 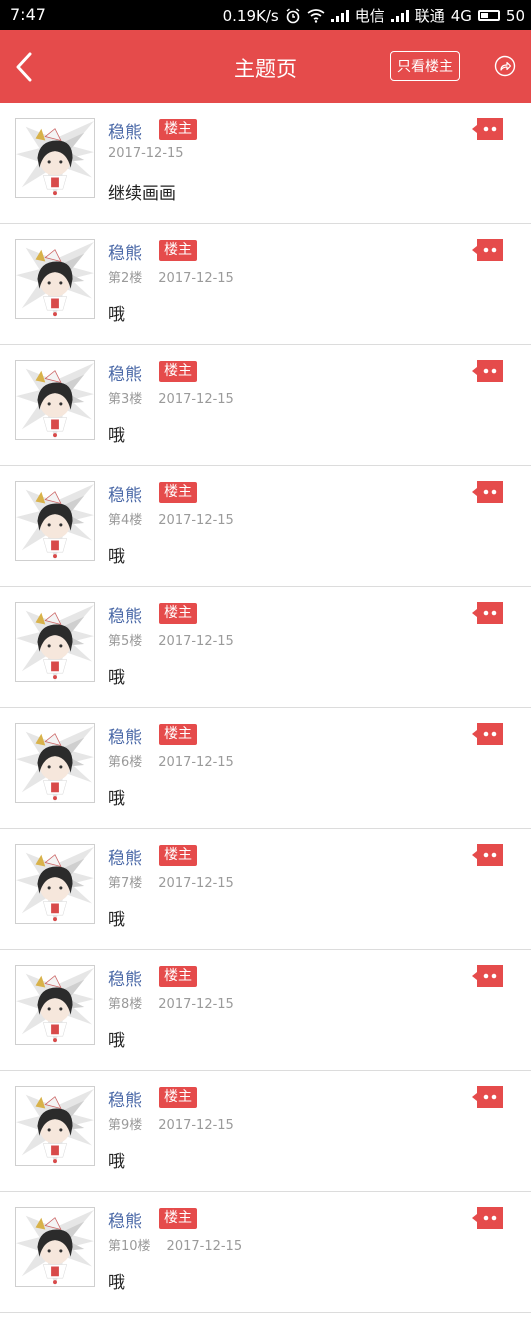 I want to click on floor-number: 第3楼, so click(x=125, y=399).